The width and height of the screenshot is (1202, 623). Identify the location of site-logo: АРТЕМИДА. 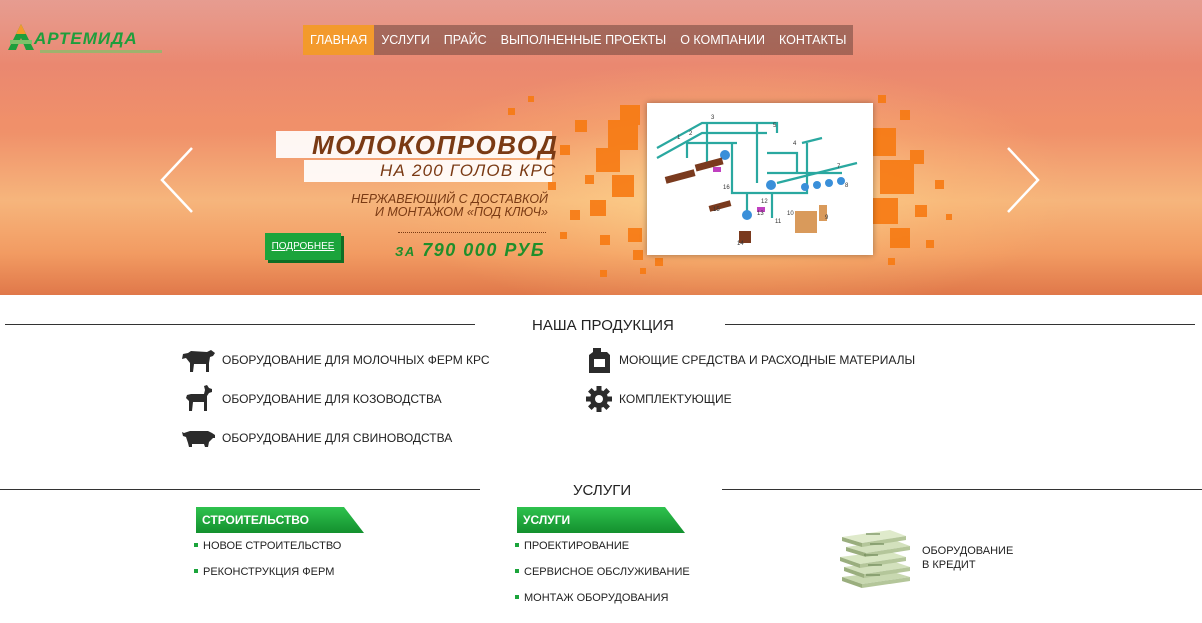
(86, 40).